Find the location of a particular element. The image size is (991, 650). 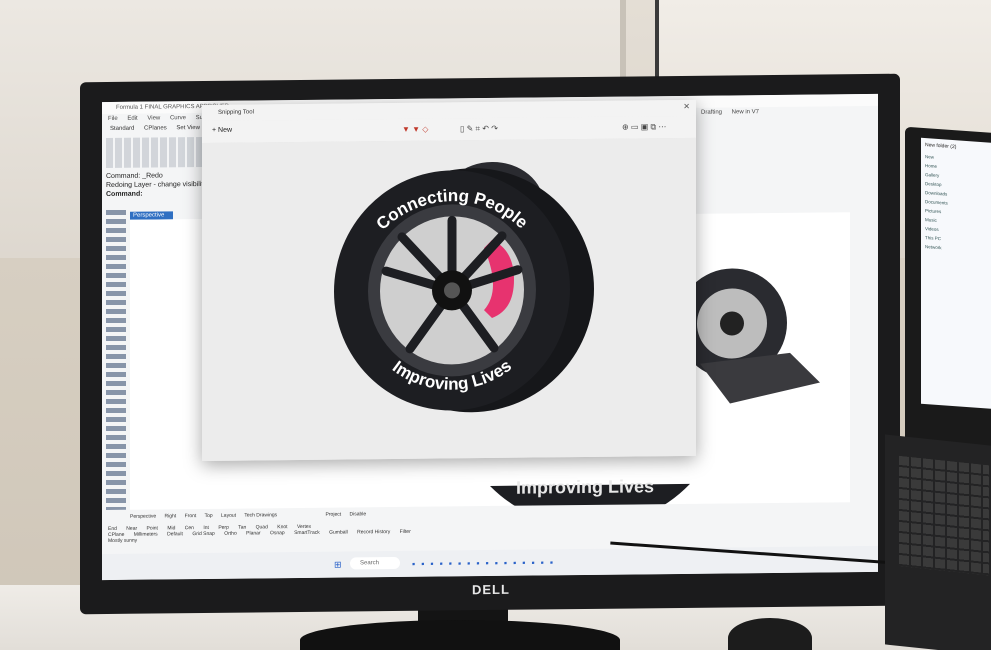

status-grid-snap: Grid Snap is located at coordinates (203, 534).